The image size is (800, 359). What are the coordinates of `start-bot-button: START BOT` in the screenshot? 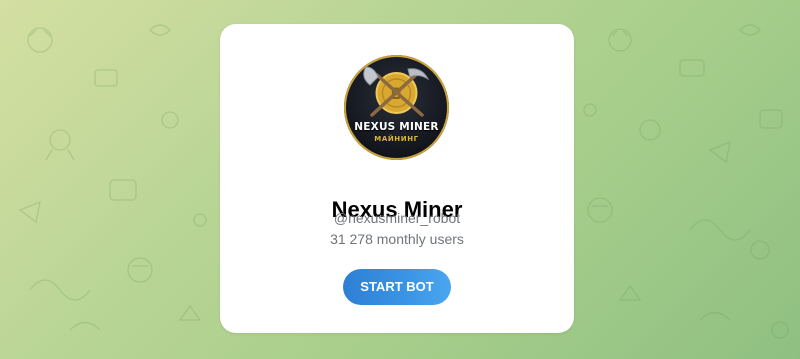 It's located at (397, 287).